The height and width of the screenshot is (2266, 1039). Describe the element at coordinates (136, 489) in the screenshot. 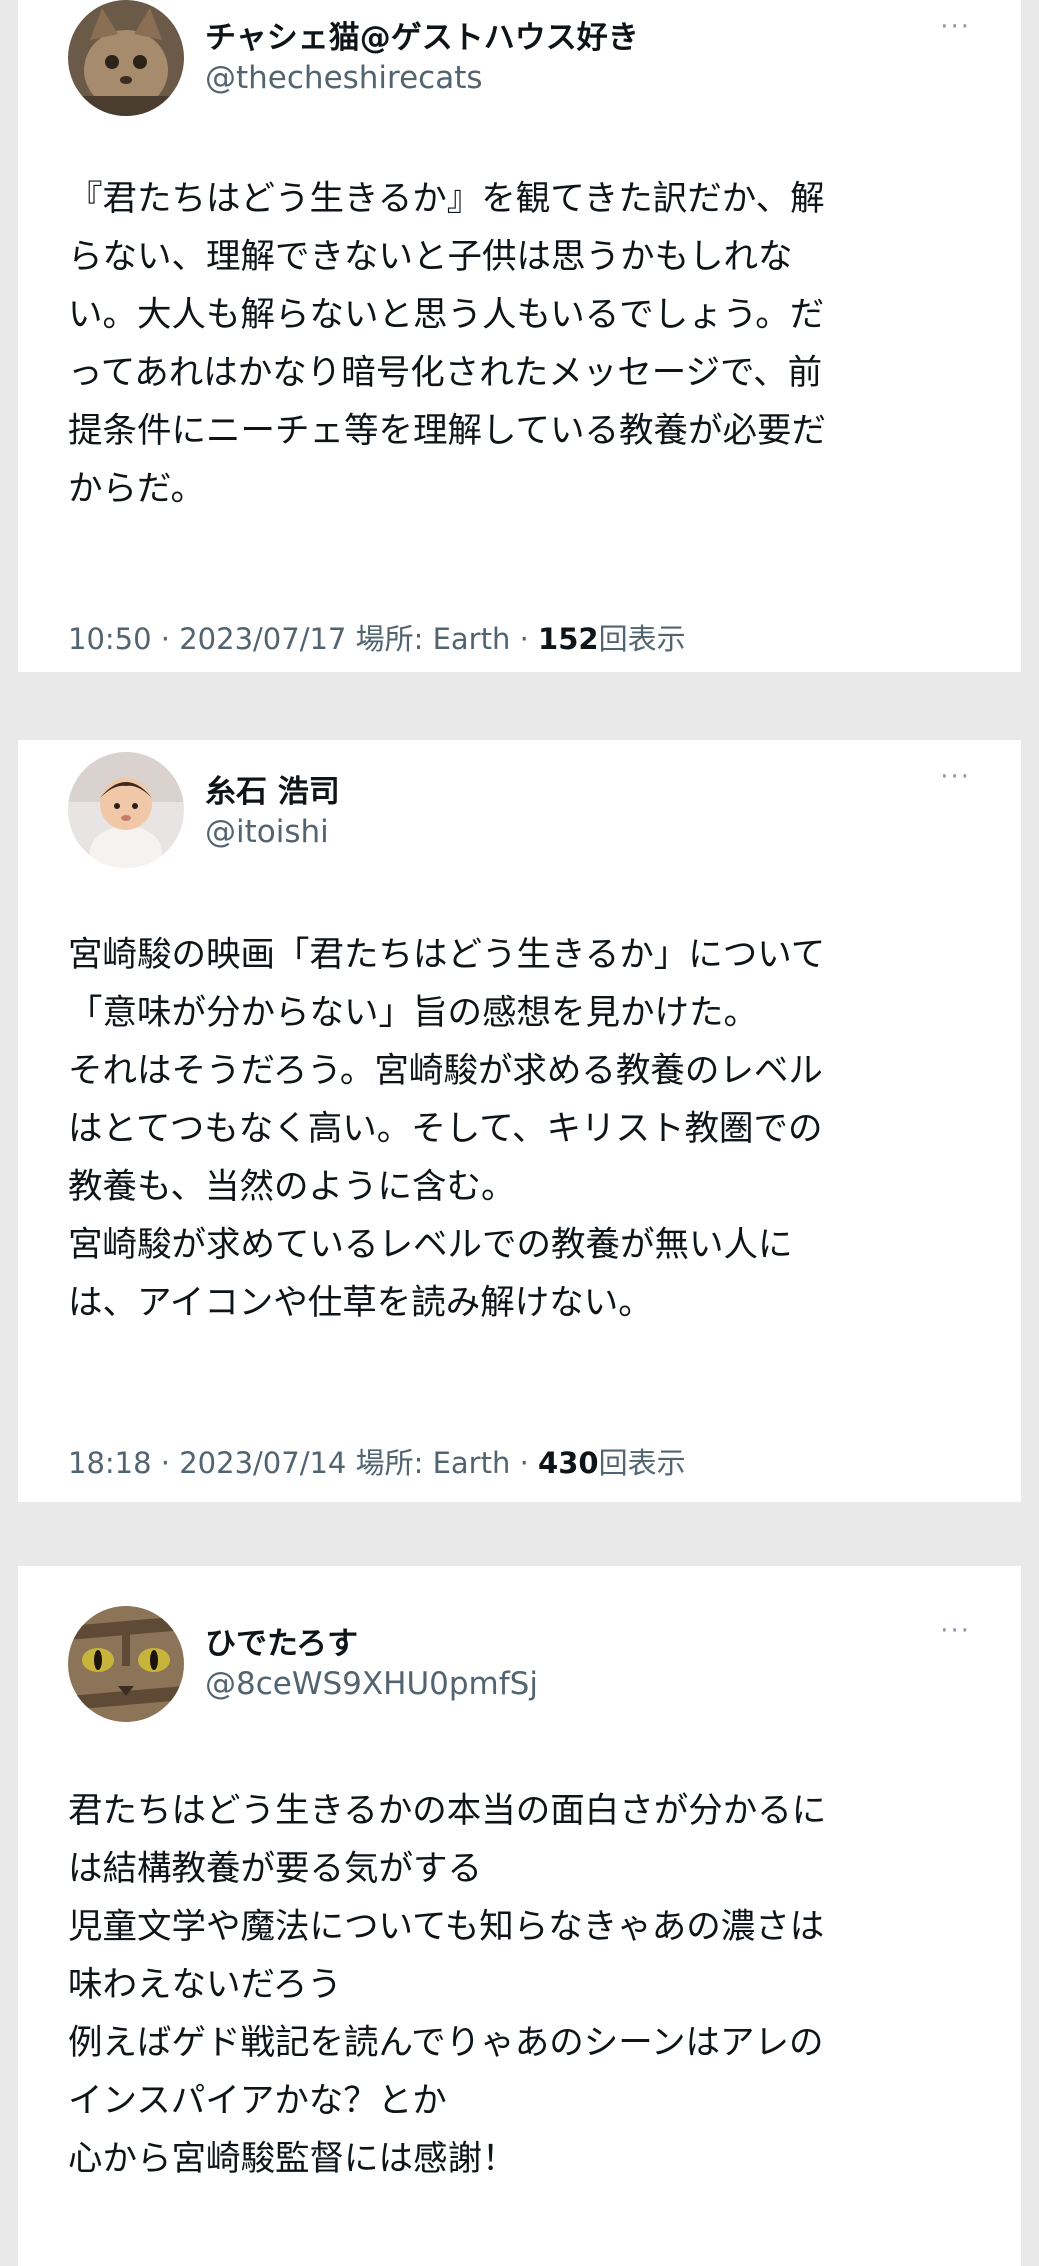

I see `tweet-text-line: からだ。` at that location.